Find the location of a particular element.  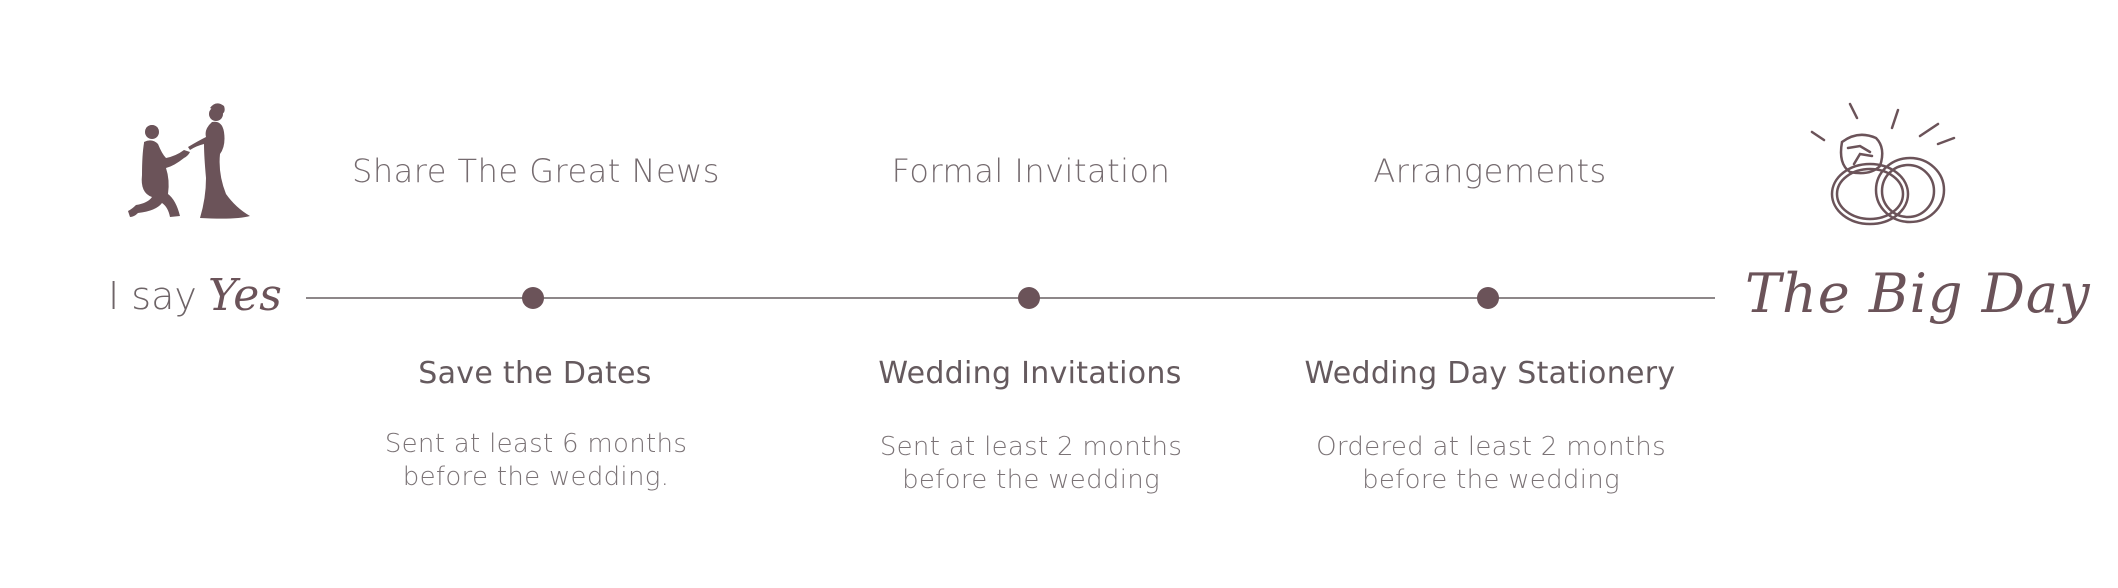

description-line-1: Sent at least 6 months is located at coordinates (536, 444).